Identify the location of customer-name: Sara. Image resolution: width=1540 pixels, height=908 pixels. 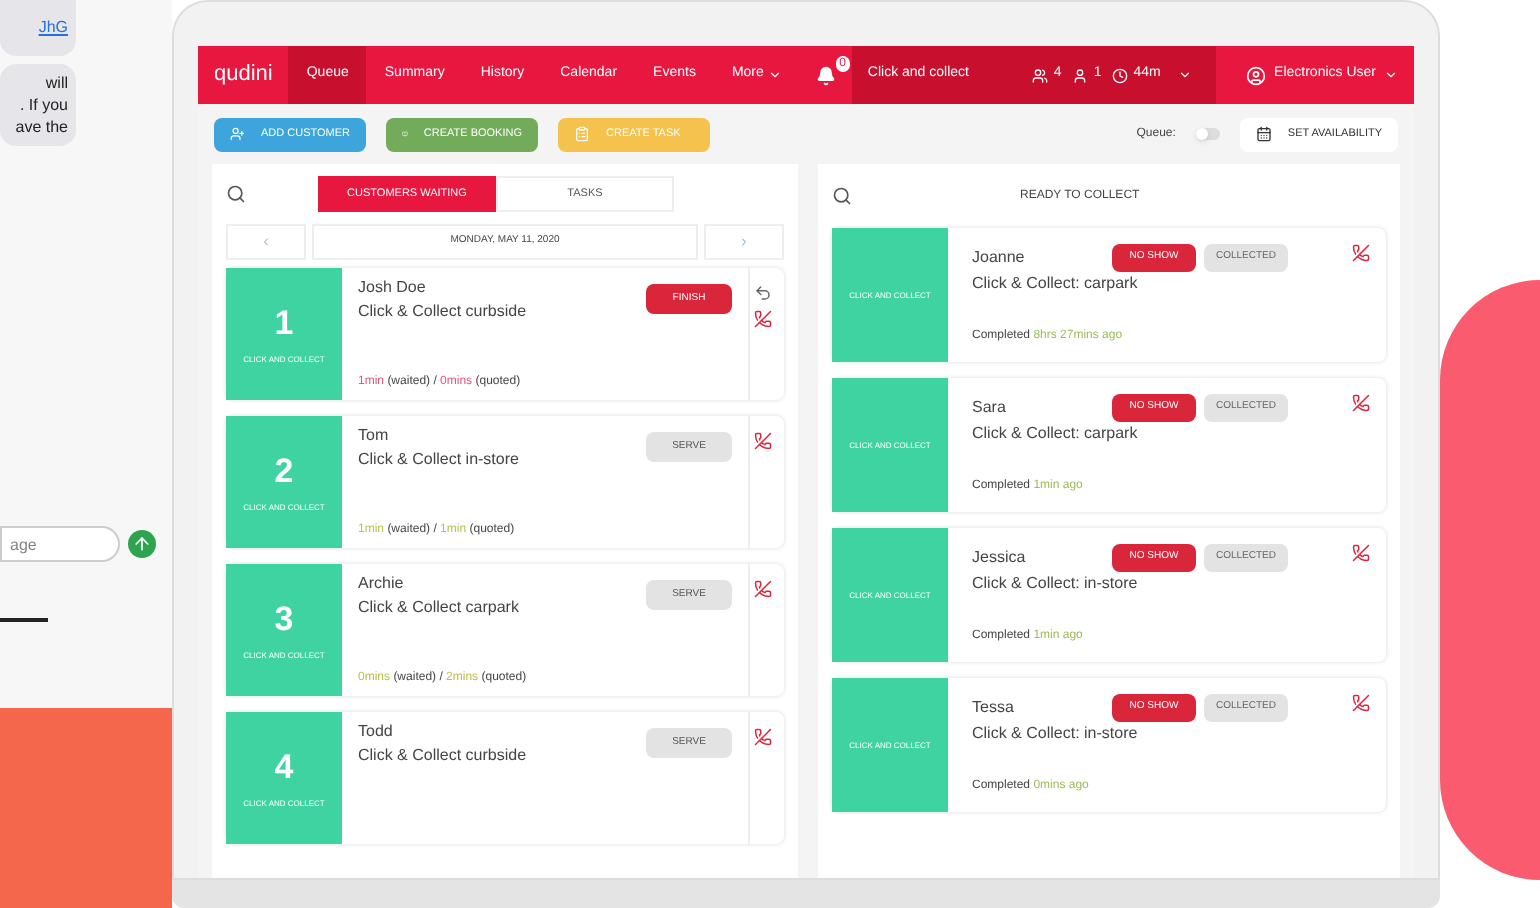
(990, 408).